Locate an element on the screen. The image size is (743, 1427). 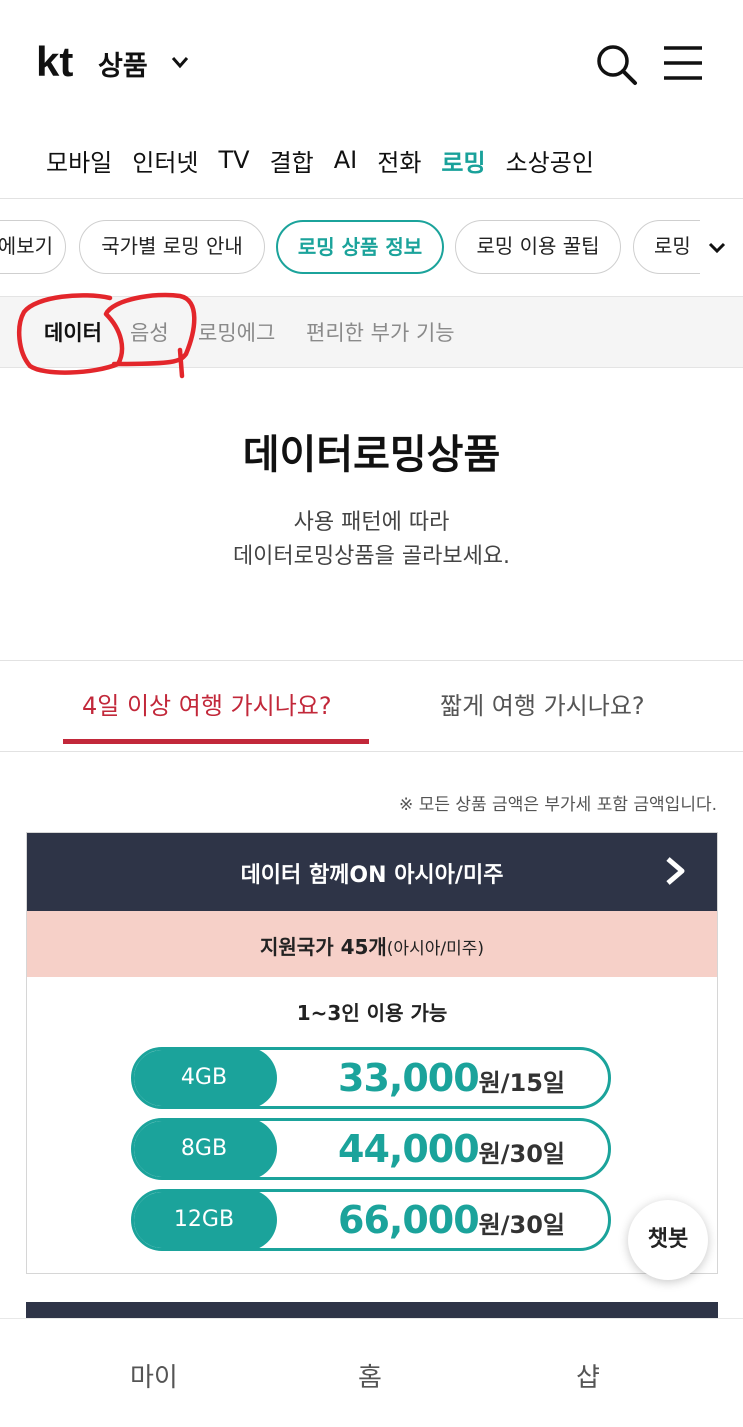
category-mobile: 모바일 is located at coordinates (79, 160).